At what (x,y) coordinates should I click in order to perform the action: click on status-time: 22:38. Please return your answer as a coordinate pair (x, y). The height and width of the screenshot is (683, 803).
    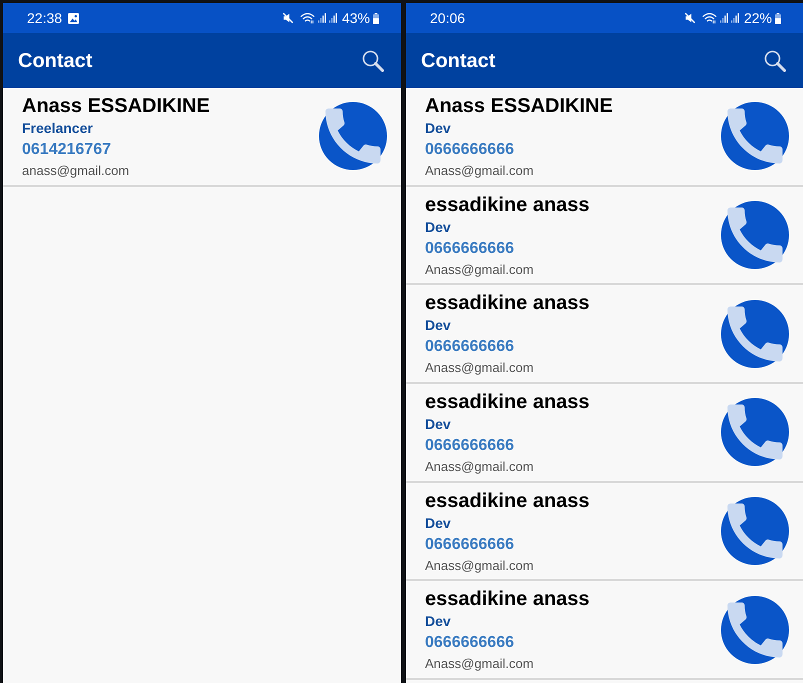
    Looking at the image, I should click on (44, 18).